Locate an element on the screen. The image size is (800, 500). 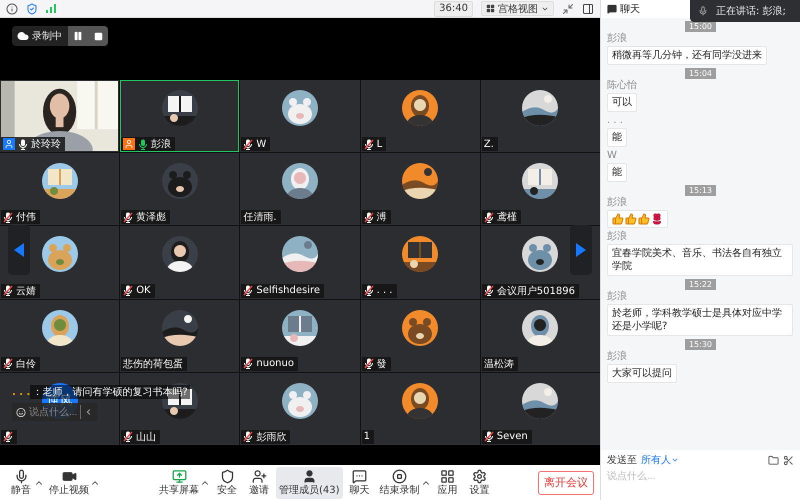
participant-name: . . . is located at coordinates (384, 290).